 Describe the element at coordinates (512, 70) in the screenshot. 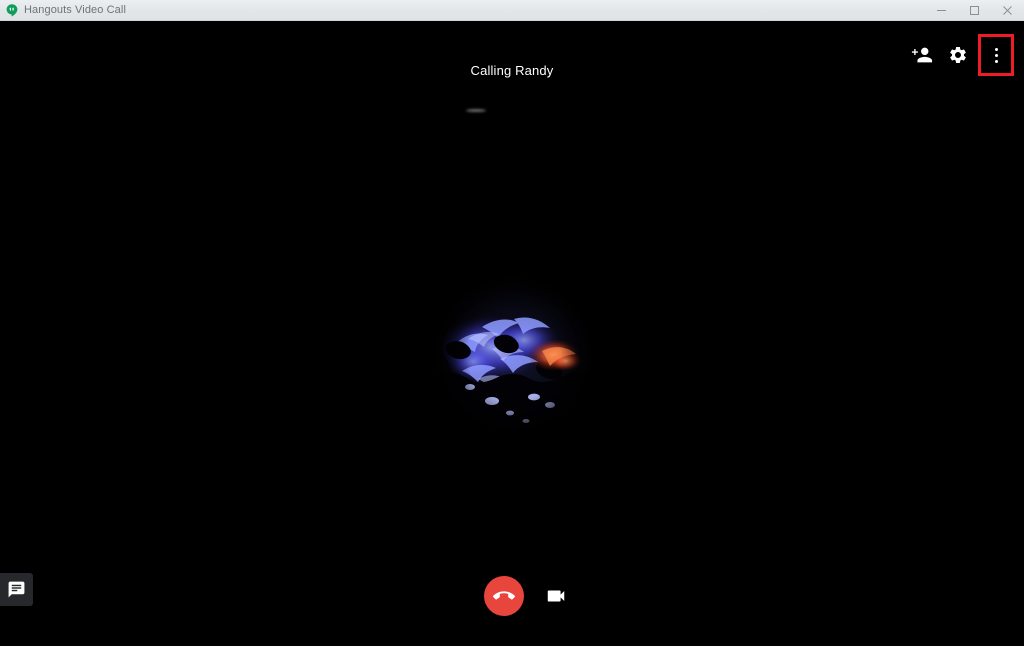

I see `call-status-text: Calling Randy` at that location.